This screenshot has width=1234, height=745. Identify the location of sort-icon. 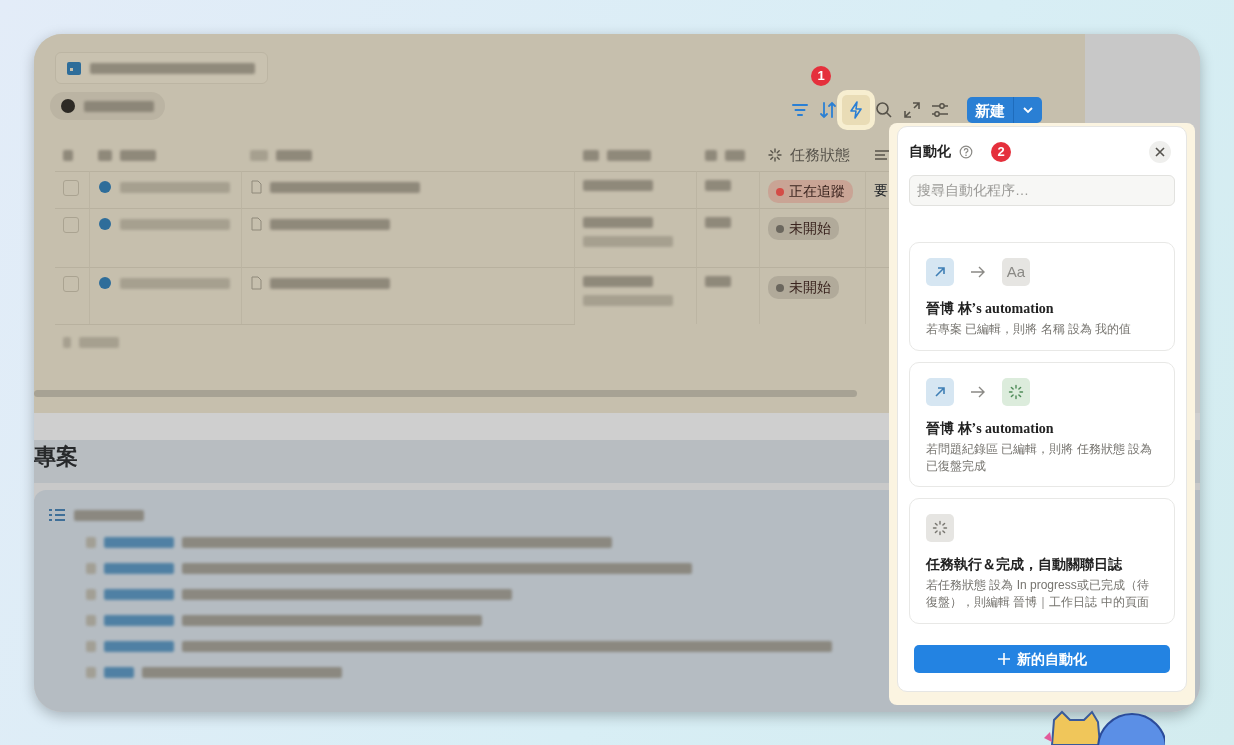
(828, 110).